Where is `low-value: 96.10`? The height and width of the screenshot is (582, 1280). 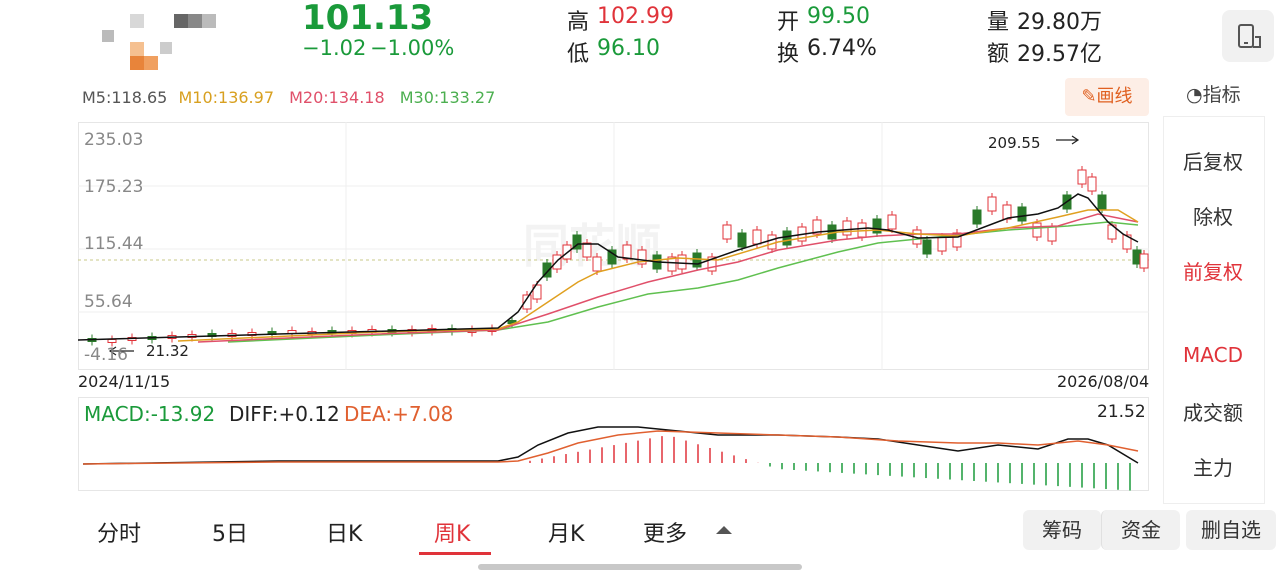
low-value: 96.10 is located at coordinates (628, 48).